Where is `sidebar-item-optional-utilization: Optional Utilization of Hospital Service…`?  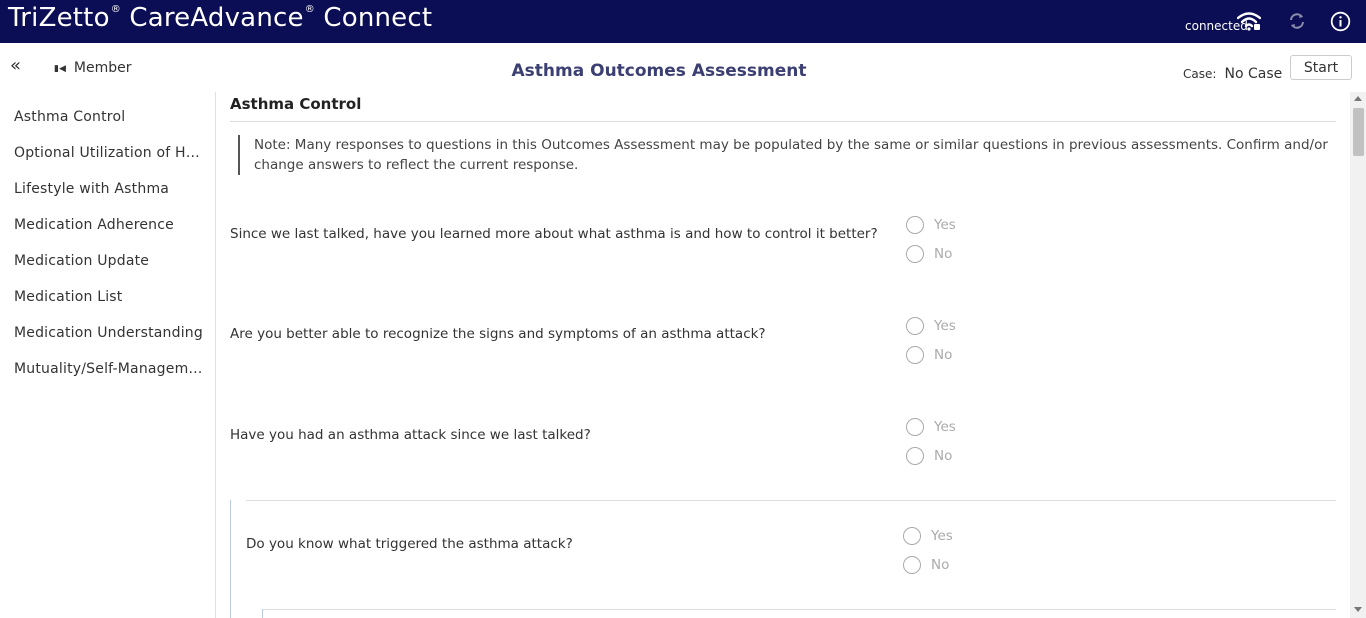
sidebar-item-optional-utilization: Optional Utilization of Hospital Service… is located at coordinates (109, 153).